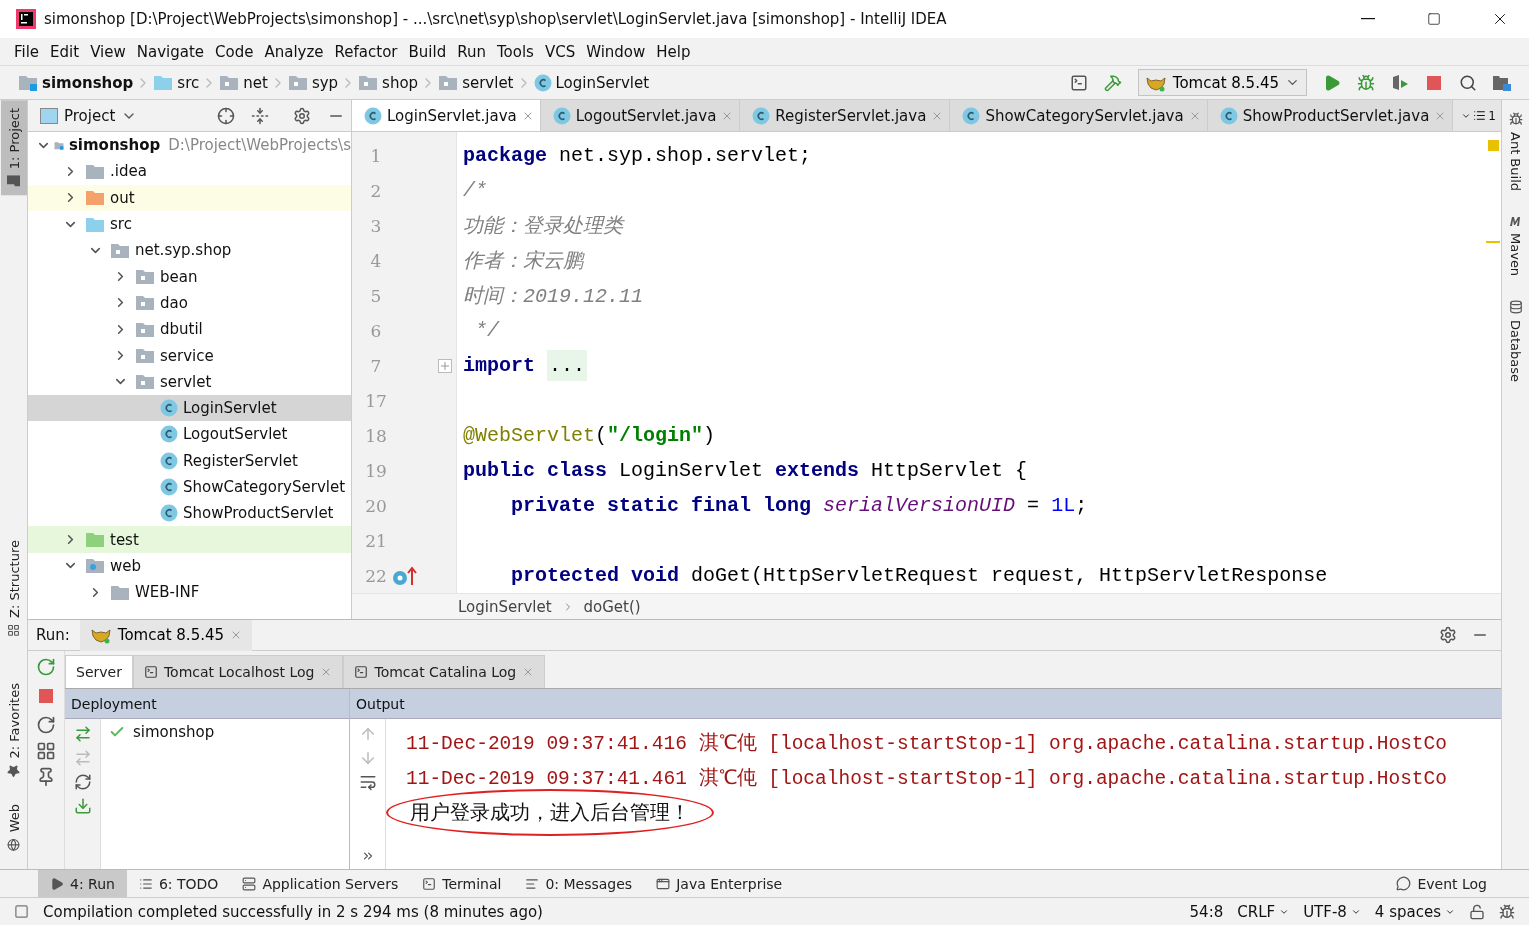 The width and height of the screenshot is (1529, 925). What do you see at coordinates (189, 355) in the screenshot?
I see `tree-item: service` at bounding box center [189, 355].